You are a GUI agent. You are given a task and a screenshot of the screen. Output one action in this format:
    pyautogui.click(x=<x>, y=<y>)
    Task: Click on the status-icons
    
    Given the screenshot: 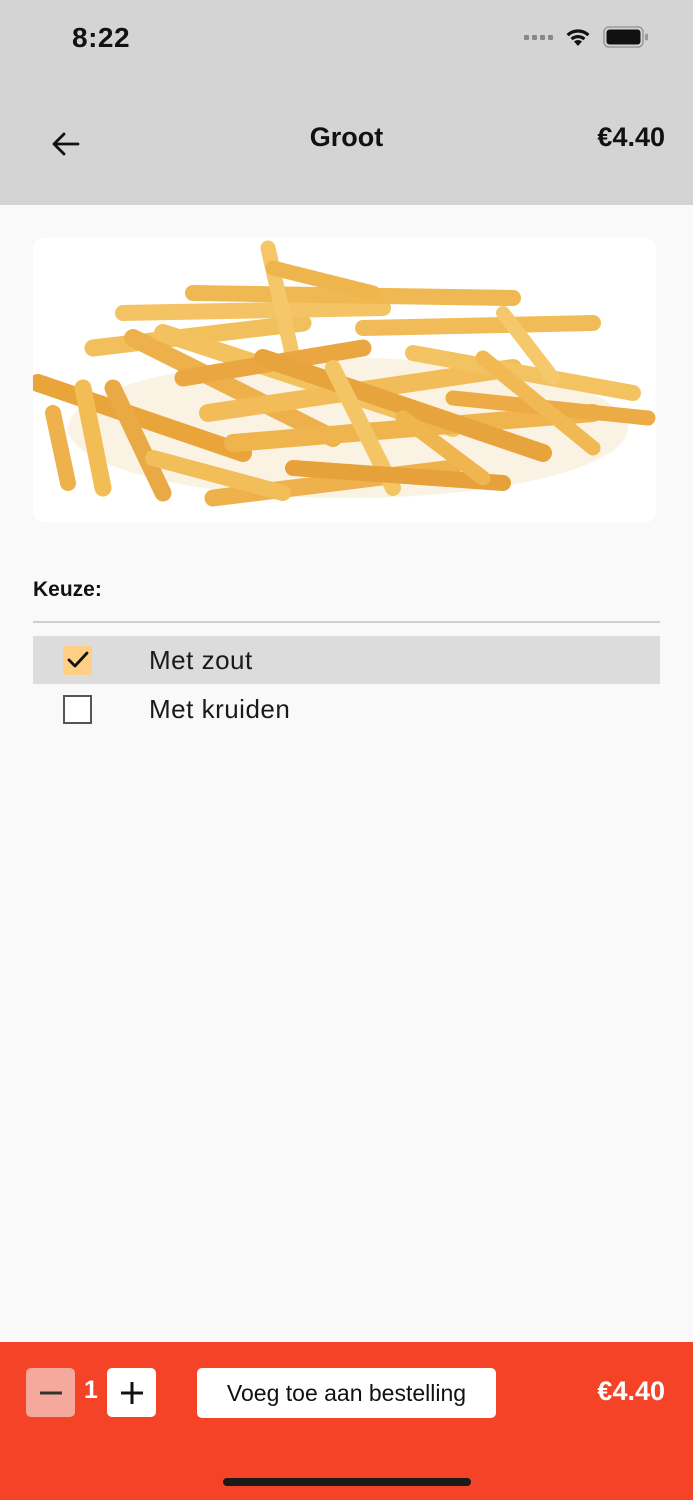 What is the action you would take?
    pyautogui.click(x=586, y=37)
    